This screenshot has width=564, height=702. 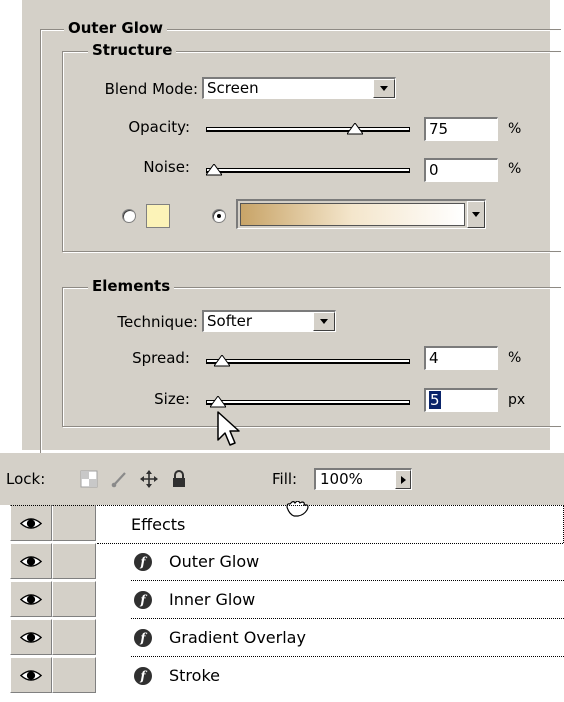 I want to click on lock-move-icon, so click(x=149, y=479).